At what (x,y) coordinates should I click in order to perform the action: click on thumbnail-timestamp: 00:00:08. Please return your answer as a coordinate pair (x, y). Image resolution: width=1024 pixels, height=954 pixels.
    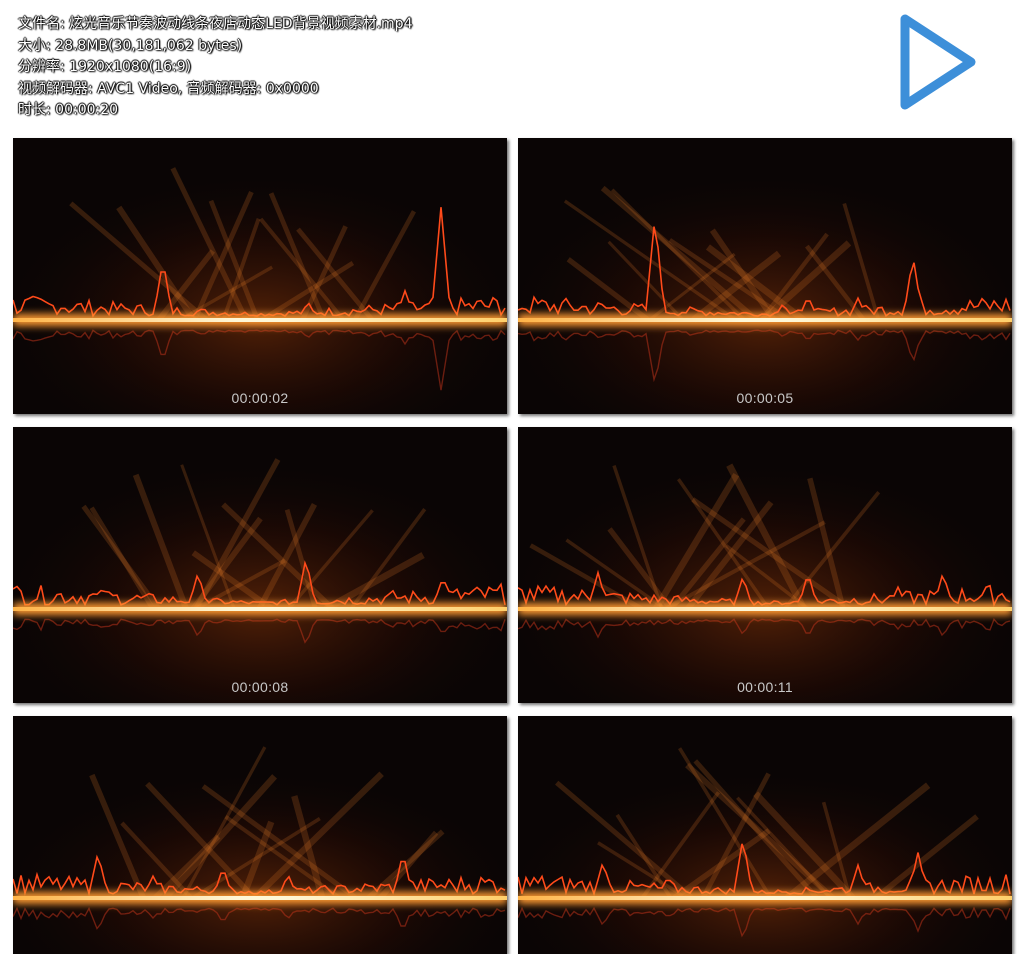
    Looking at the image, I should click on (260, 687).